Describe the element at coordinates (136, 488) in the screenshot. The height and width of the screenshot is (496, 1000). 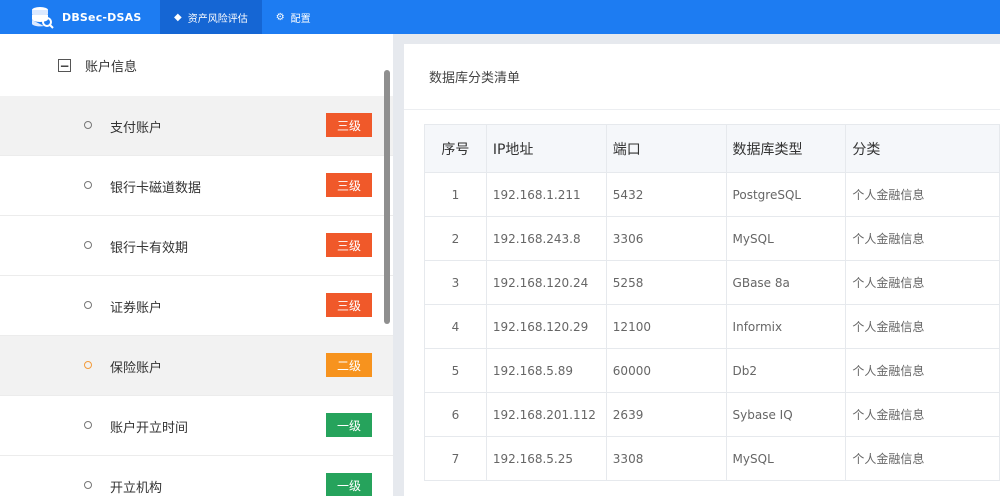
I see `tree-item-label: 开立机构` at that location.